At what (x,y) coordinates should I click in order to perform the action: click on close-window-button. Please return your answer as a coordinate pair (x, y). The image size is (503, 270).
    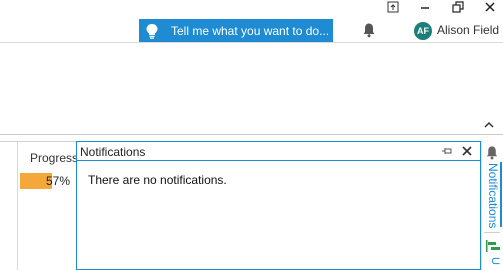
    Looking at the image, I should click on (490, 7).